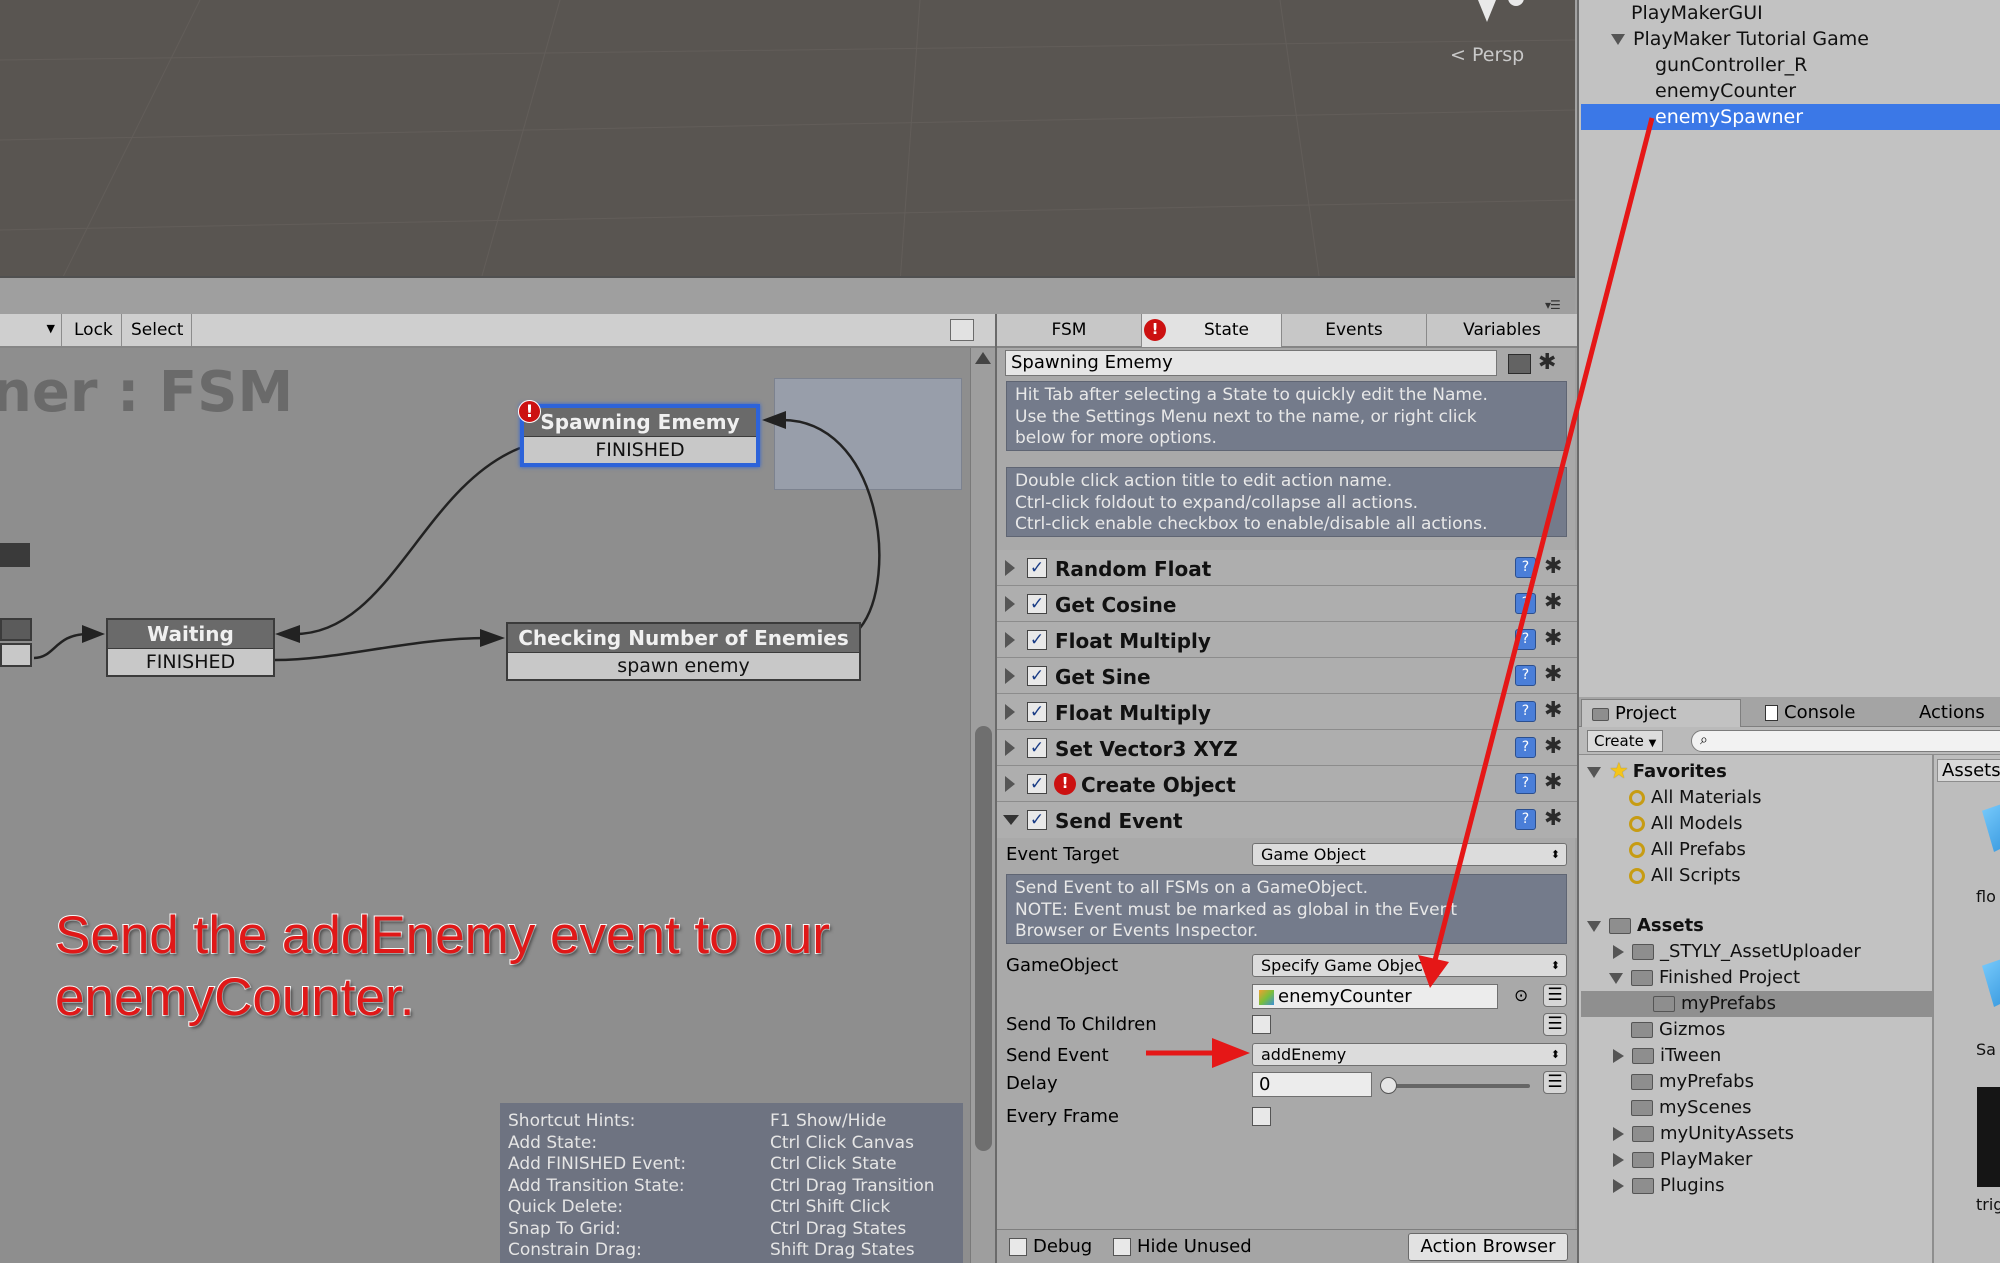 This screenshot has width=2000, height=1263. Describe the element at coordinates (1547, 363) in the screenshot. I see `state-settings-gear-icon: ✱` at that location.